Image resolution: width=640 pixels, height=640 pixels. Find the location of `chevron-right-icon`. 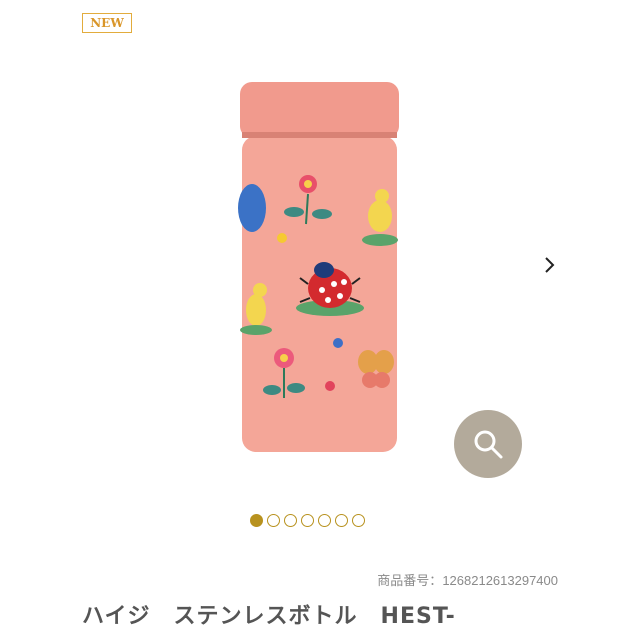

chevron-right-icon is located at coordinates (550, 265).